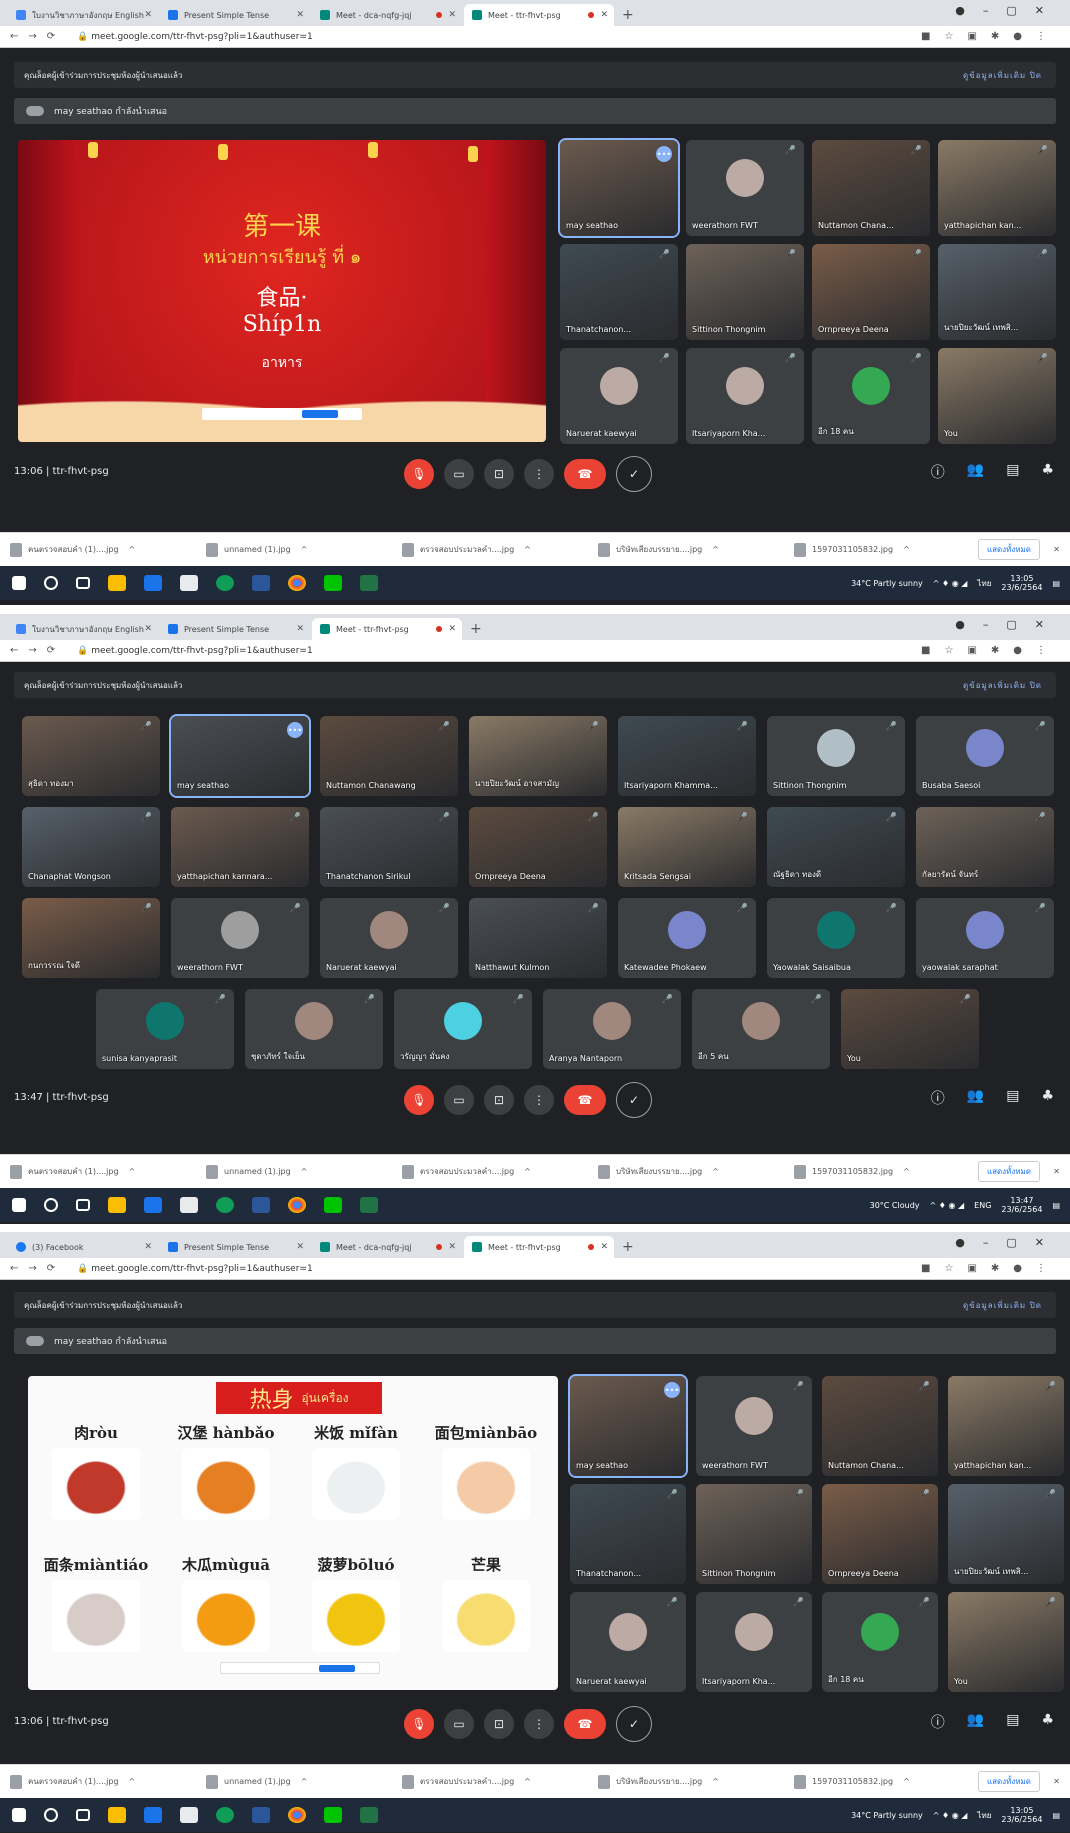 This screenshot has height=1833, width=1070. What do you see at coordinates (687, 938) in the screenshot?
I see `participant-tile: 🎤 Katewadee Phokaew` at bounding box center [687, 938].